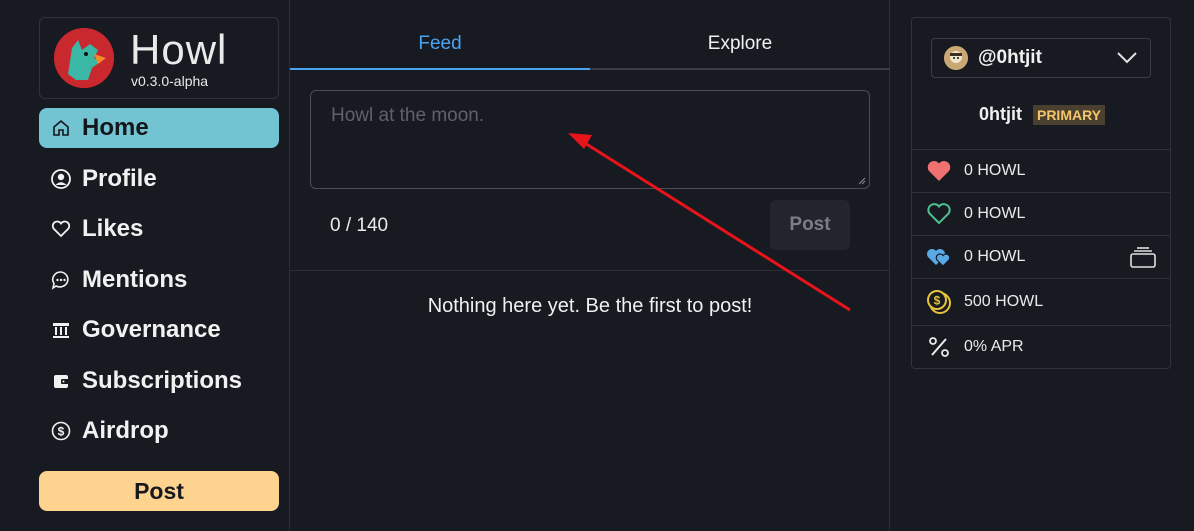 Image resolution: width=1194 pixels, height=531 pixels. Describe the element at coordinates (1127, 58) in the screenshot. I see `chevron-down-icon` at that location.